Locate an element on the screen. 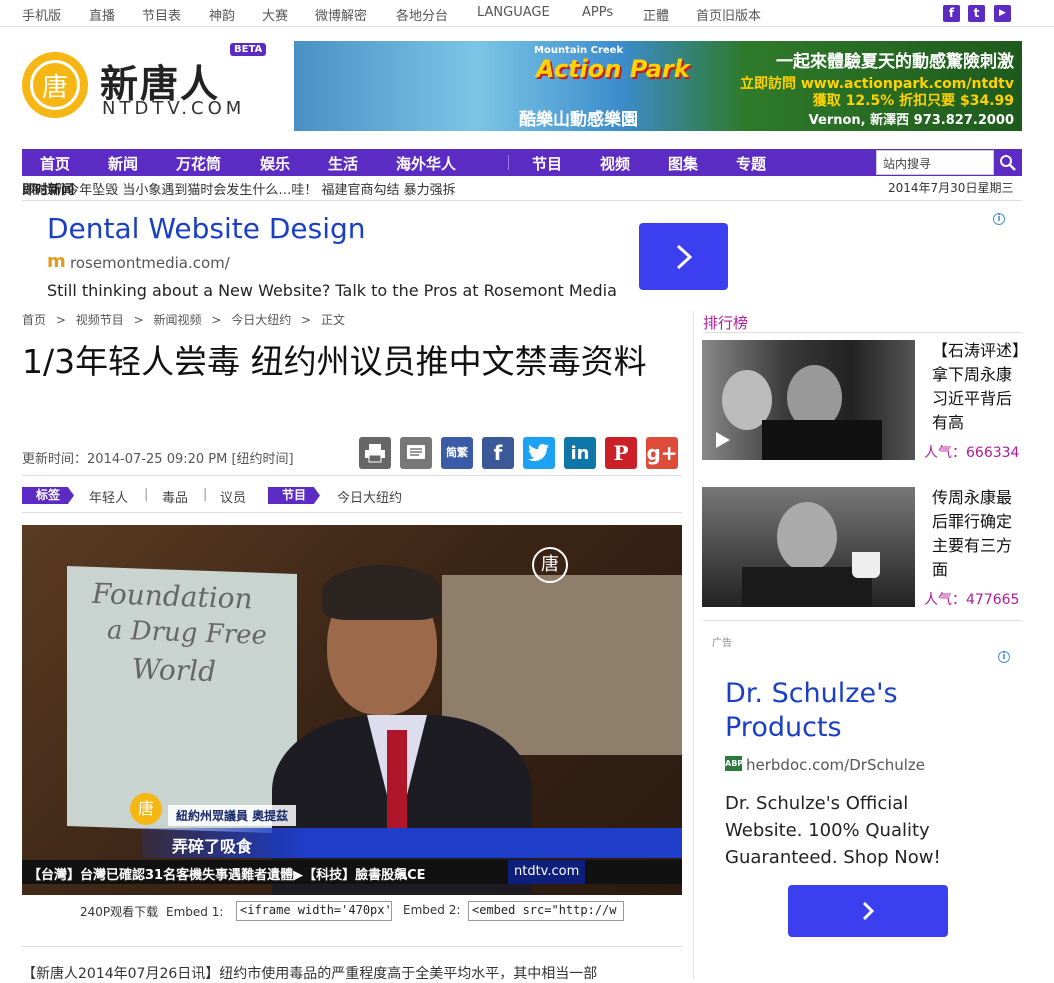  embed2-label: Embed 2: is located at coordinates (432, 910).